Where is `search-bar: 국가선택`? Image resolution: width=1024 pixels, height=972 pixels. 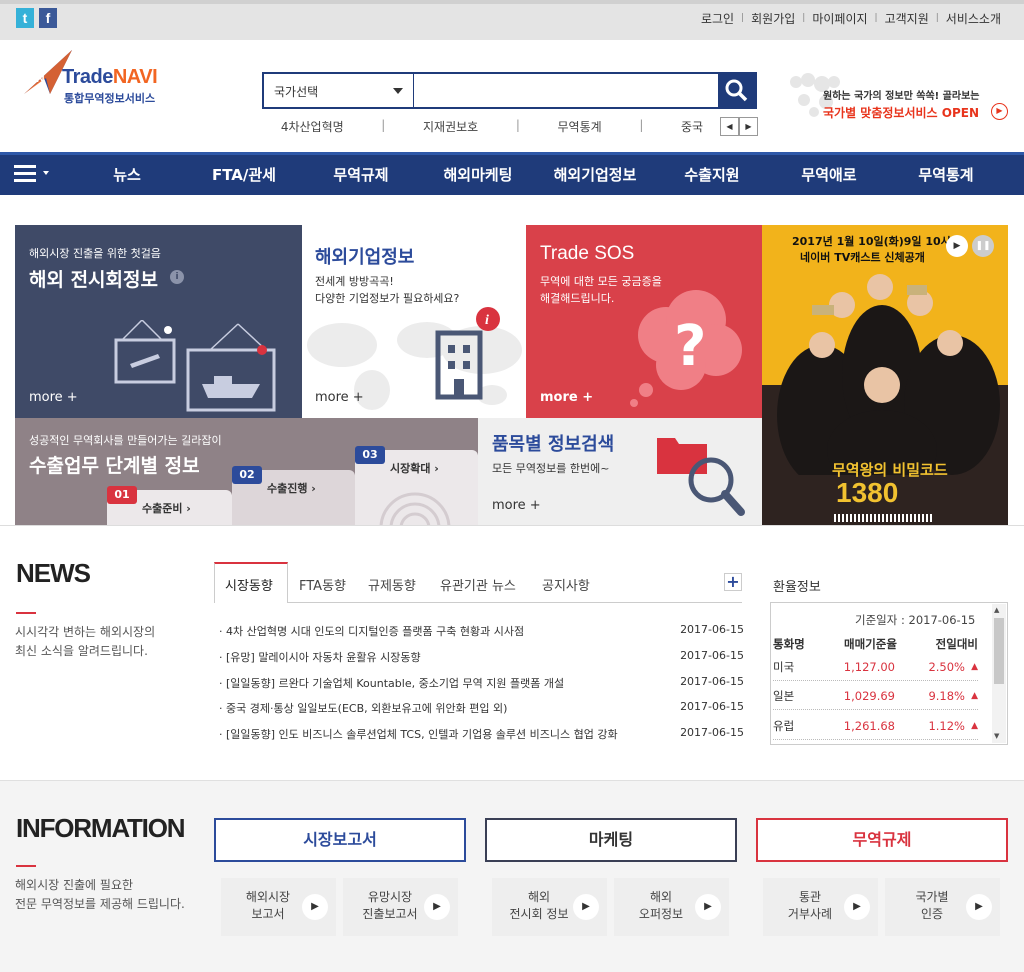 search-bar: 국가선택 is located at coordinates (509, 90).